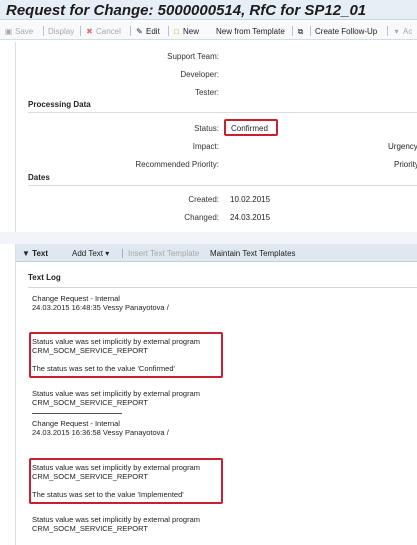 This screenshot has width=417, height=545. Describe the element at coordinates (203, 199) in the screenshot. I see `created-label: Created:` at that location.